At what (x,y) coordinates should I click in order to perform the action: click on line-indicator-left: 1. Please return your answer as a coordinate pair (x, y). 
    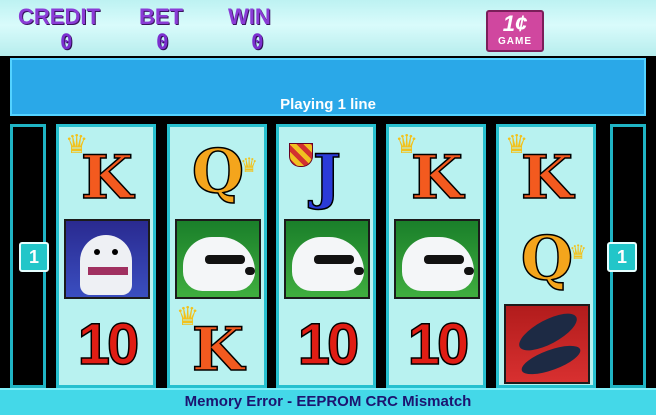
    Looking at the image, I should click on (34, 257).